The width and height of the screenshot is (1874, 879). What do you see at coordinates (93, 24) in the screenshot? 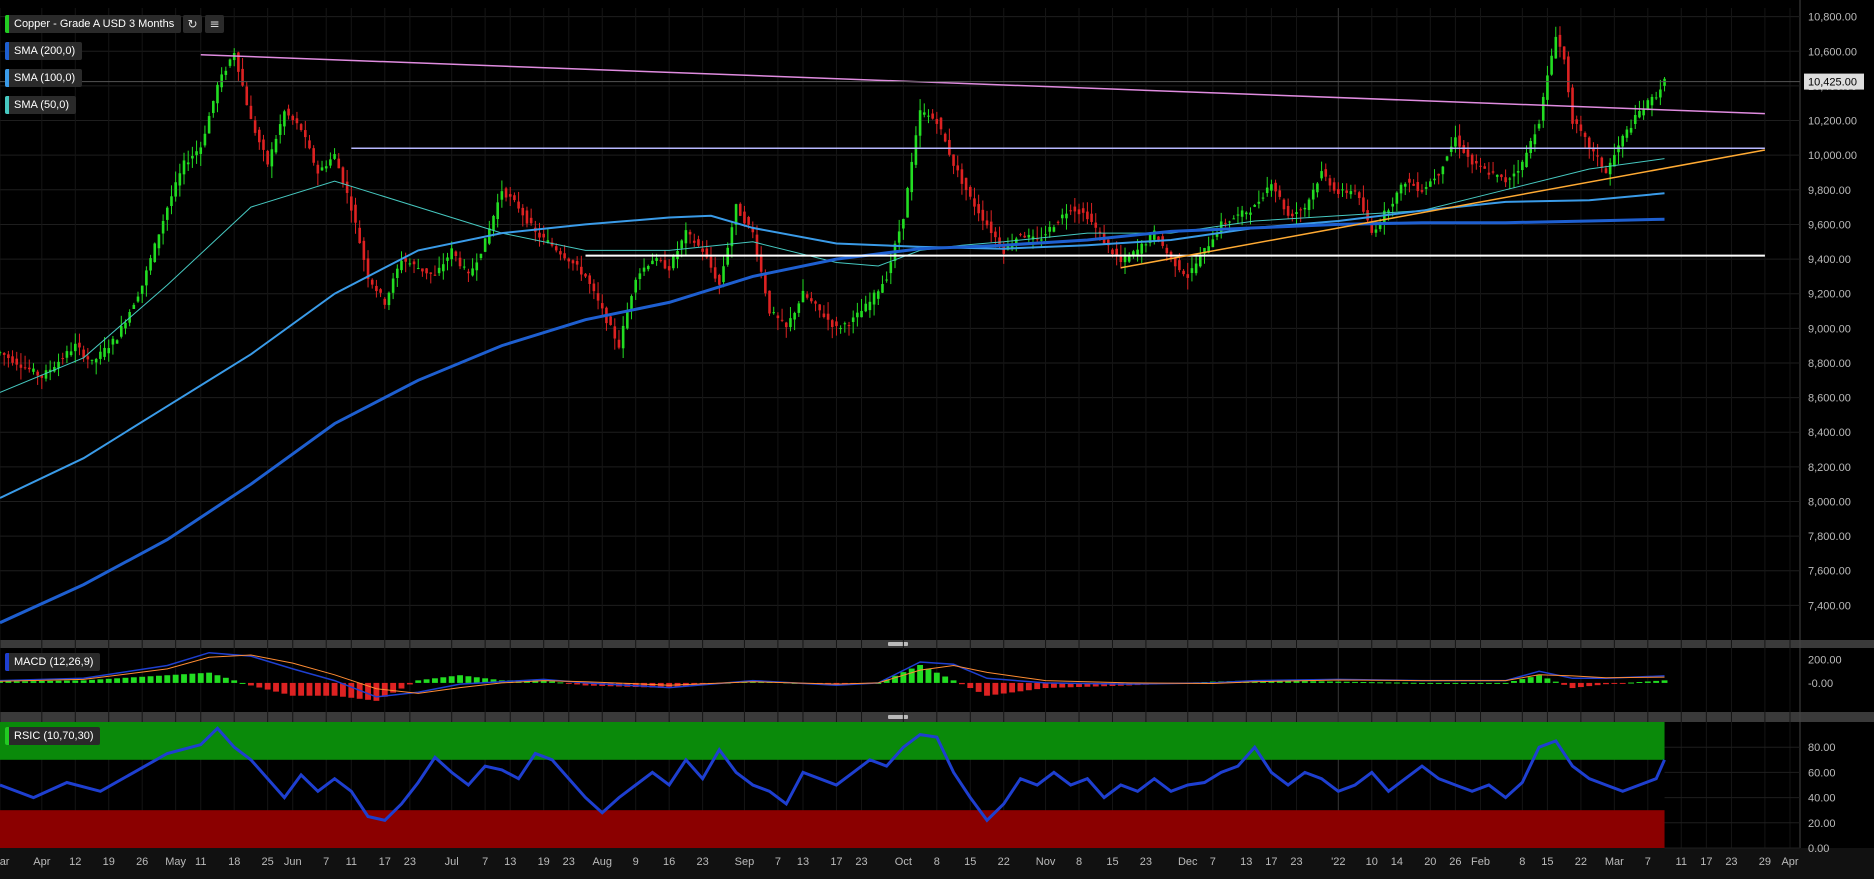
I see `legend-instrument: Copper - Grade A USD 3 Months` at bounding box center [93, 24].